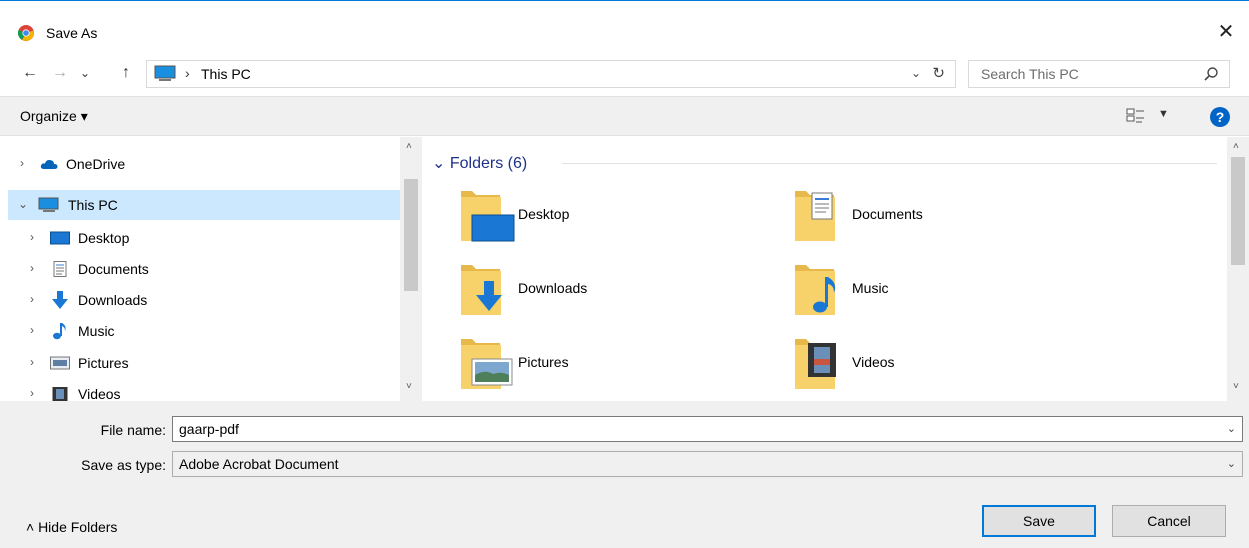 The height and width of the screenshot is (548, 1249). I want to click on address-bar: › This PC ⌄ ↻, so click(551, 74).